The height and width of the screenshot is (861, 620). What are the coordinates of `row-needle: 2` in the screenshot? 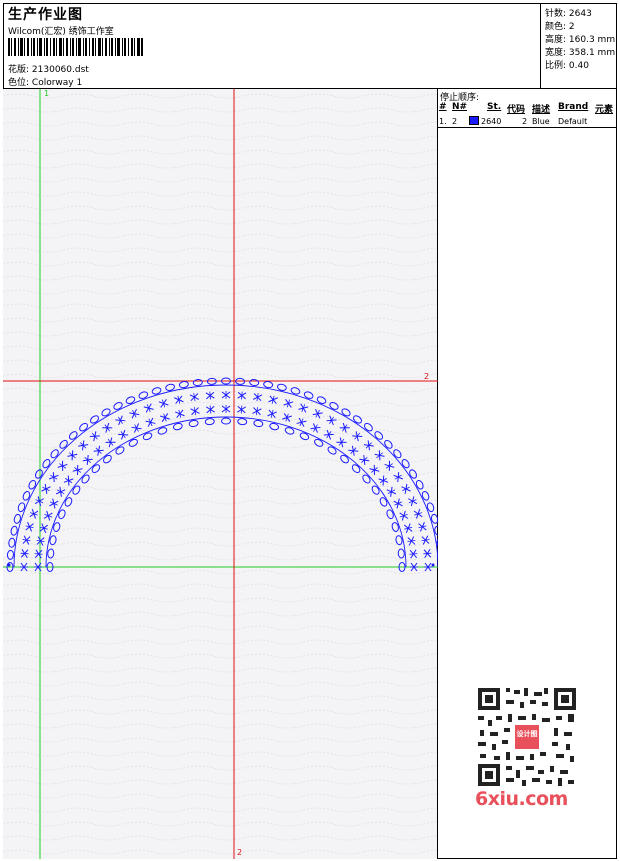 It's located at (455, 121).